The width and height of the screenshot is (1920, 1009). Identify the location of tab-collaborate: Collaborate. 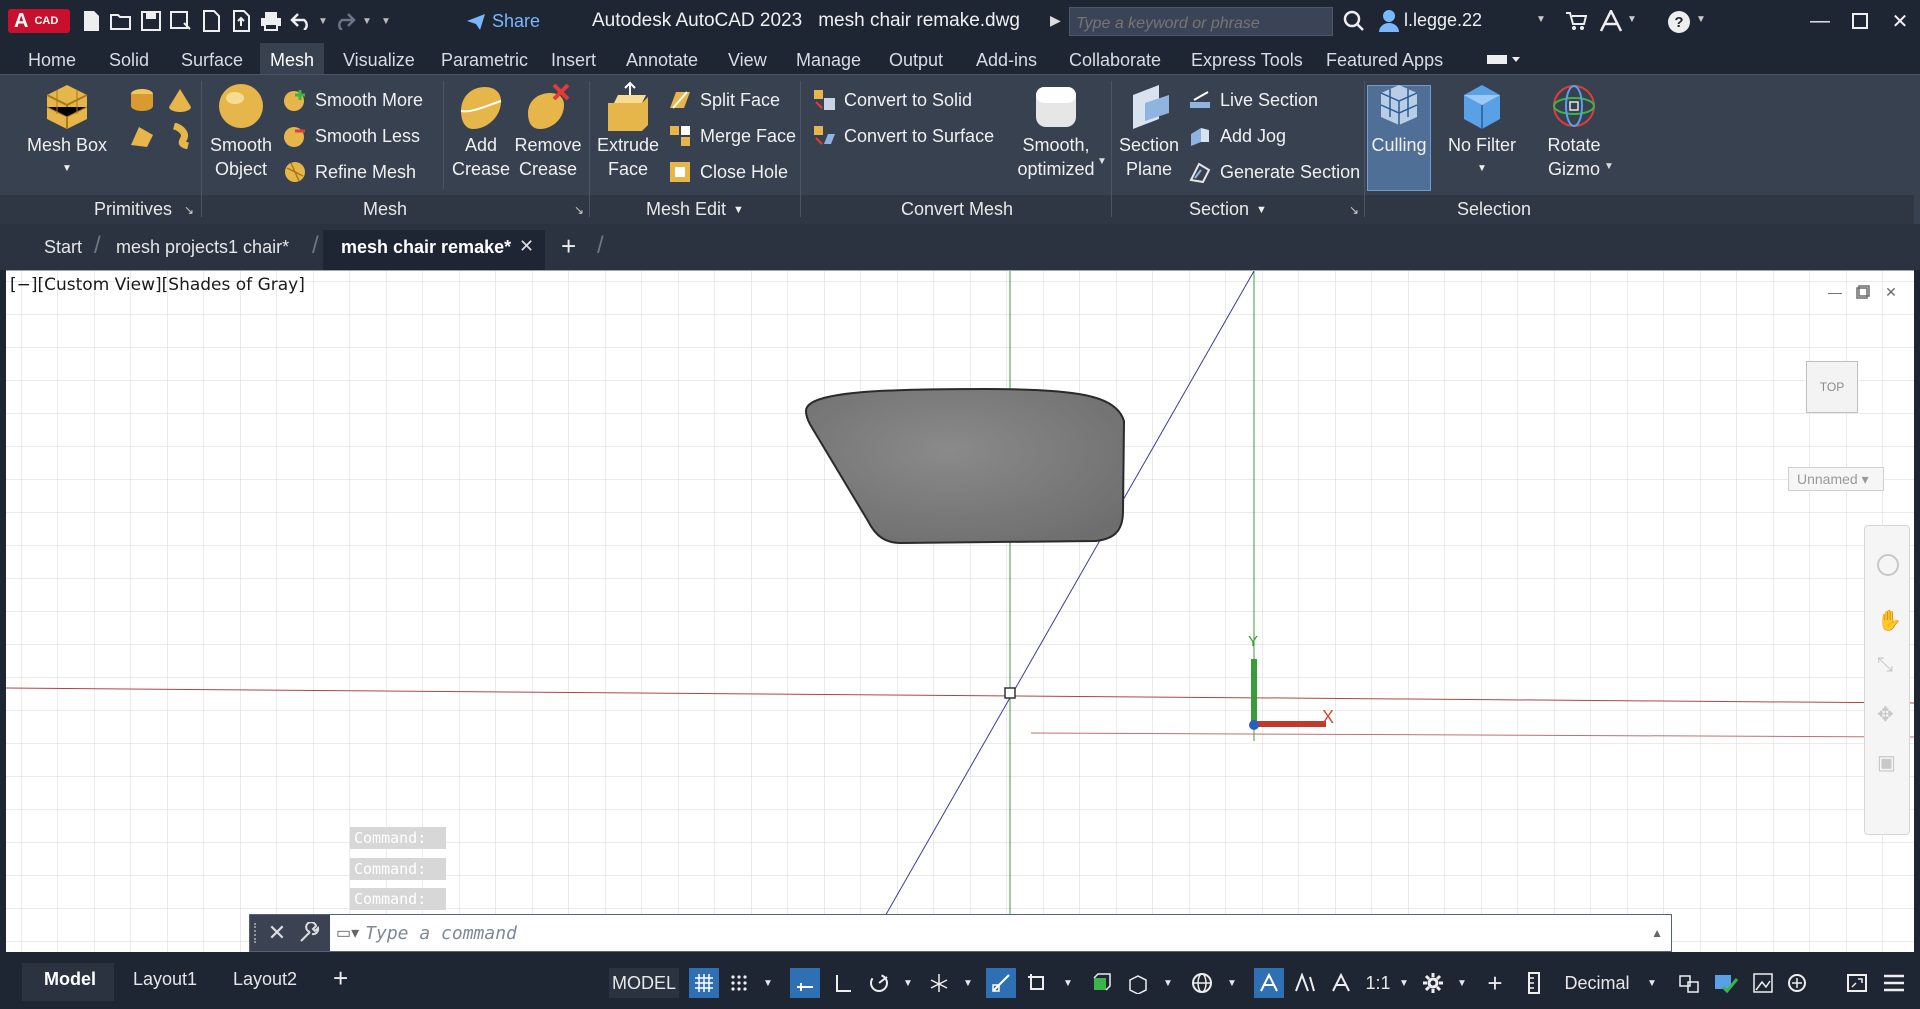
(1115, 58).